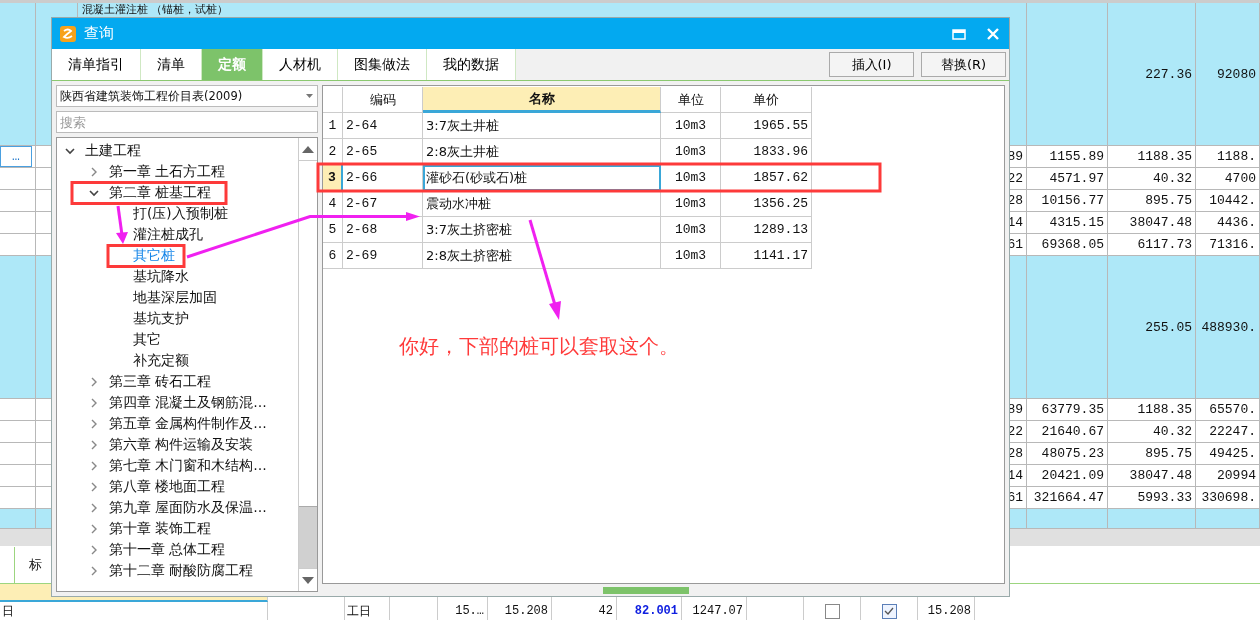 Image resolution: width=1260 pixels, height=620 pixels. What do you see at coordinates (68, 33) in the screenshot?
I see `app-logo-icon` at bounding box center [68, 33].